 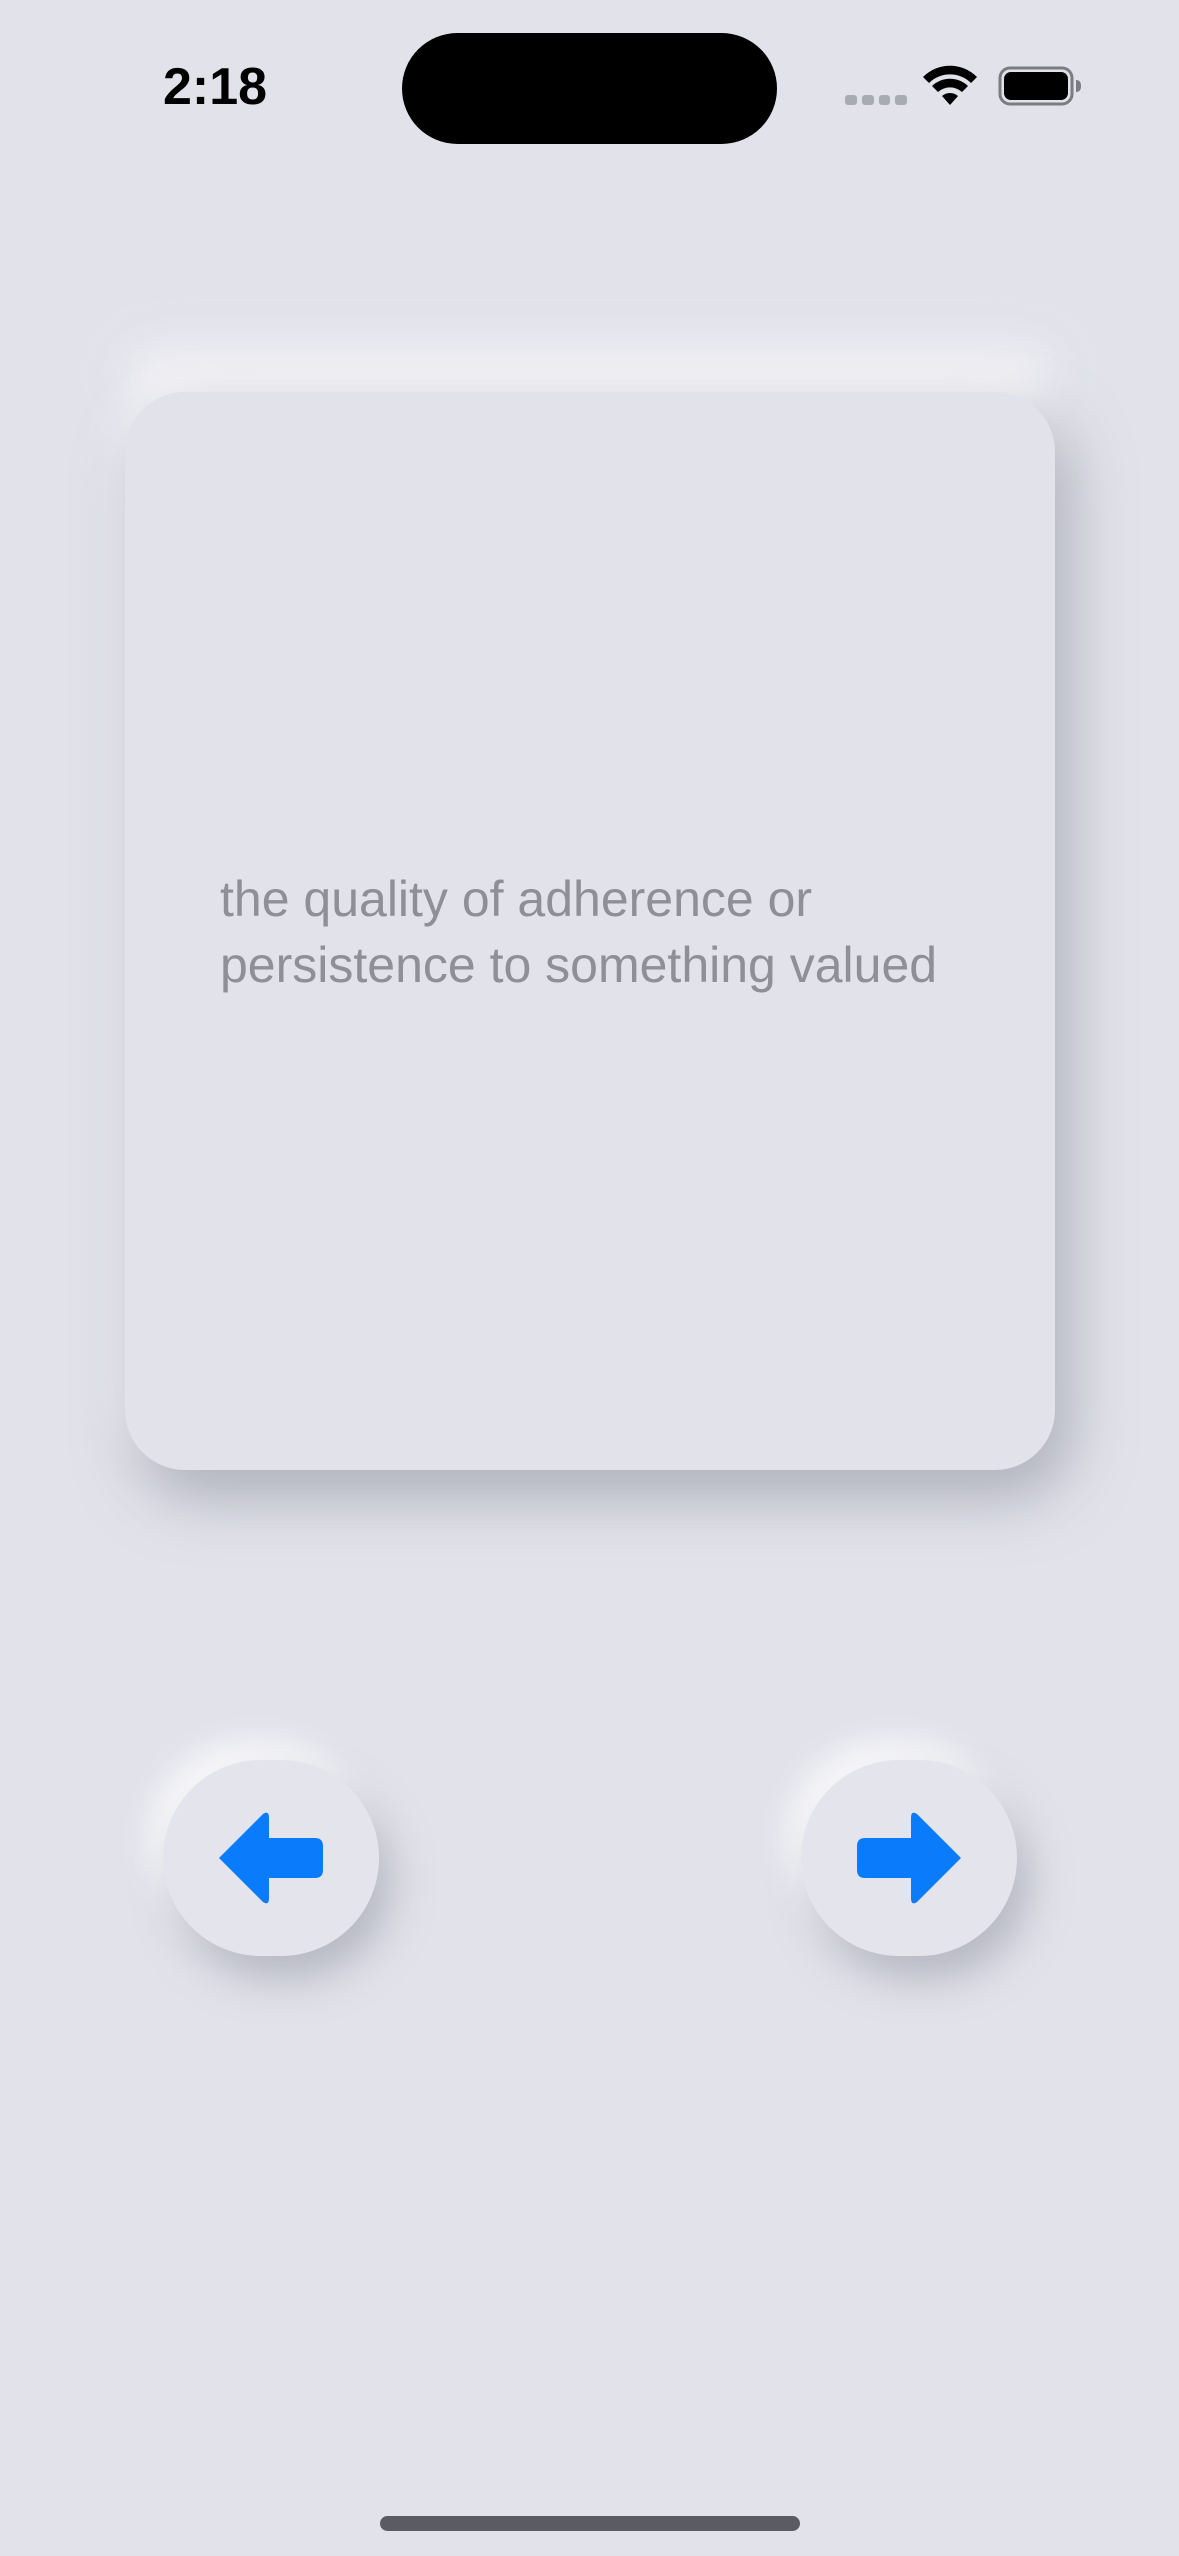 I want to click on next-card-button, so click(x=909, y=1858).